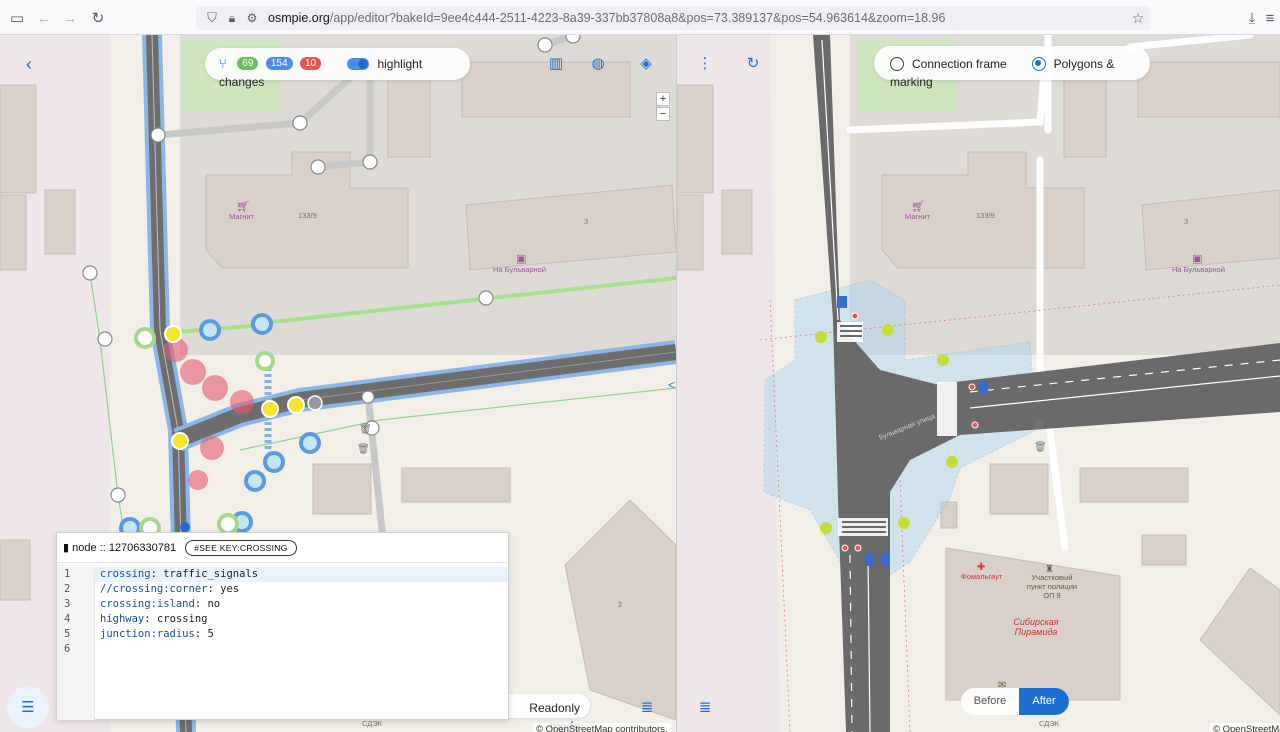  Describe the element at coordinates (372, 723) in the screenshot. I see `map-label-cdek: СДЭК` at that location.